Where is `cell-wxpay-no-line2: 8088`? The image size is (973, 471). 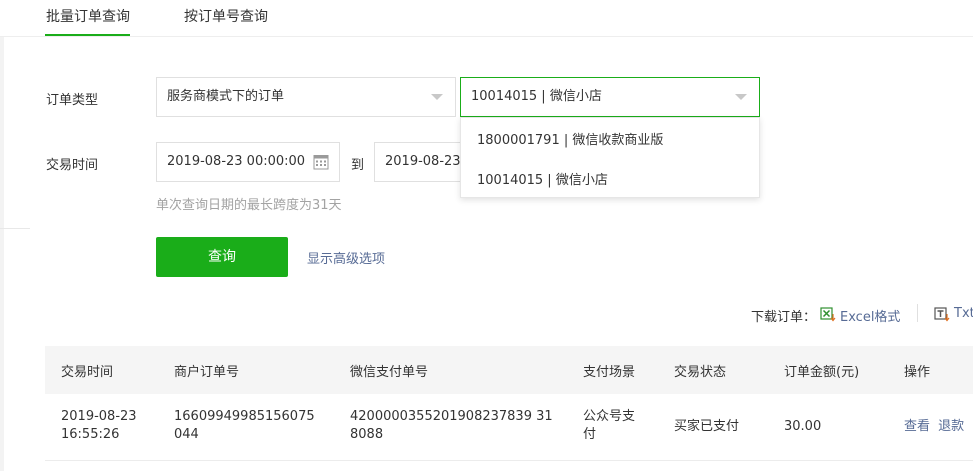
cell-wxpay-no-line2: 8088 is located at coordinates (367, 434).